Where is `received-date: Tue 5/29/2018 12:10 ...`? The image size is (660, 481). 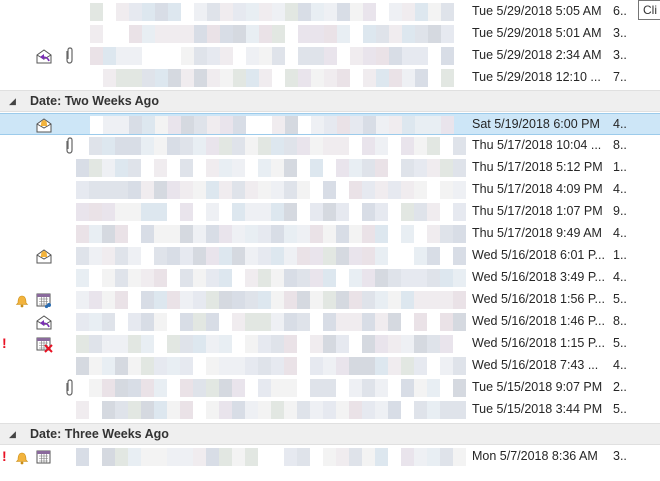
received-date: Tue 5/29/2018 12:10 ... is located at coordinates (536, 77).